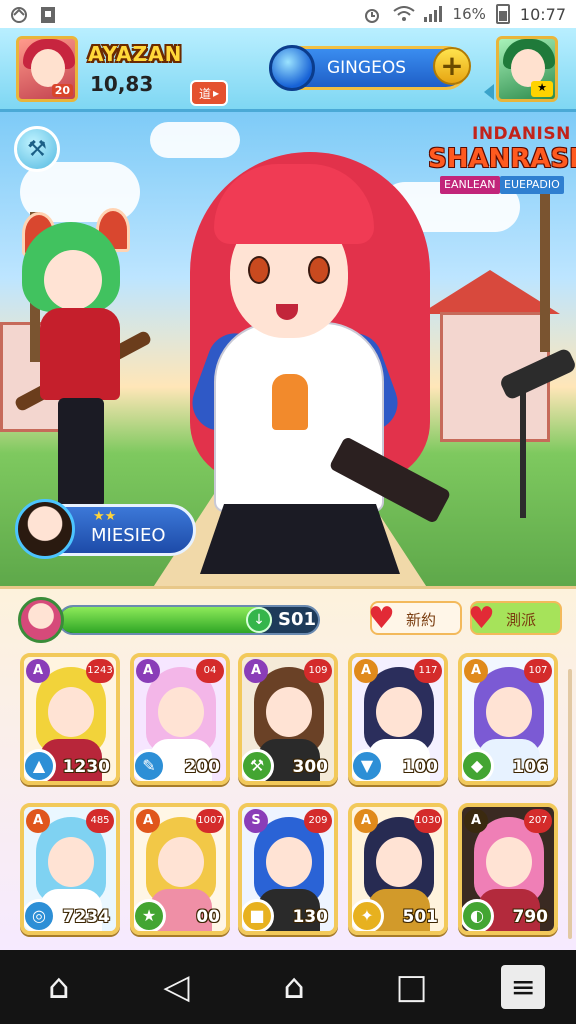 This screenshot has width=576, height=1024. I want to click on side-character-body, so click(80, 354).